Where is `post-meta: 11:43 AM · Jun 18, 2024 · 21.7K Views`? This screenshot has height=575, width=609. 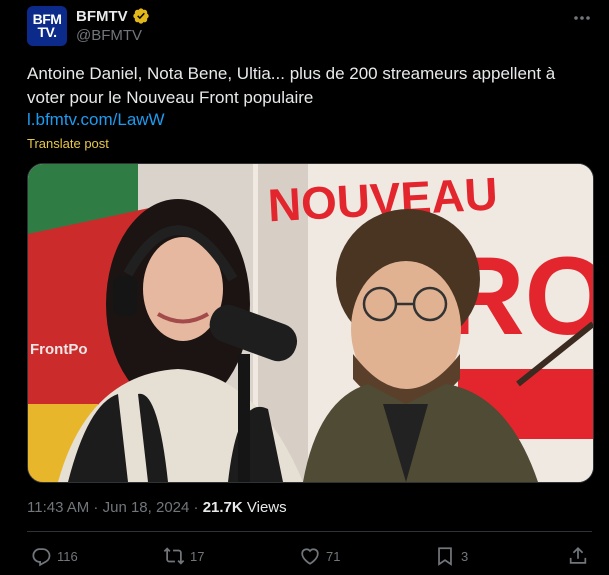 post-meta: 11:43 AM · Jun 18, 2024 · 21.7K Views is located at coordinates (157, 507).